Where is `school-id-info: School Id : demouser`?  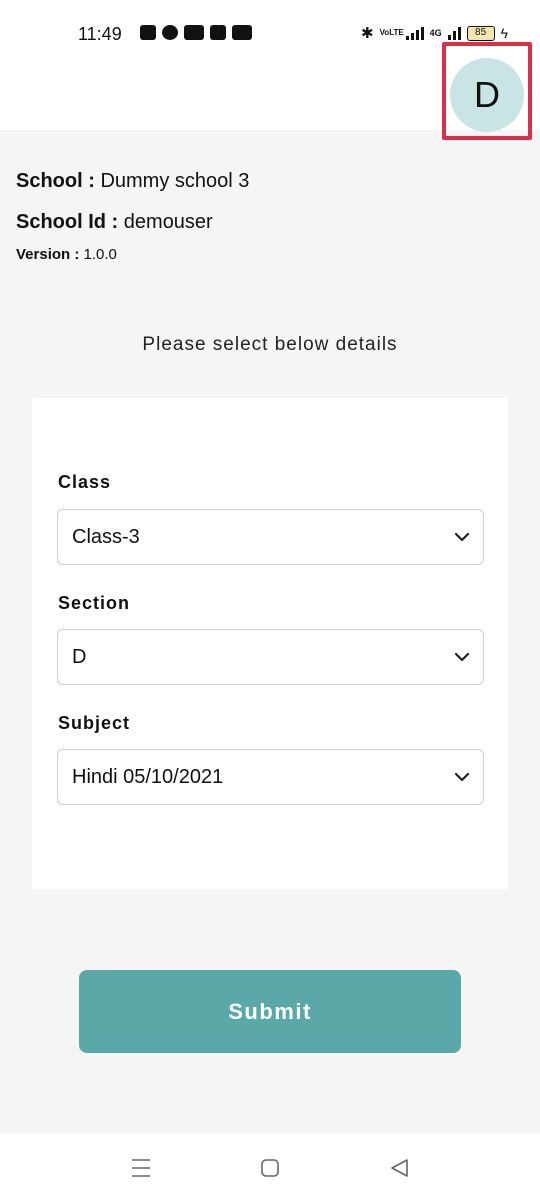 school-id-info: School Id : demouser is located at coordinates (114, 222).